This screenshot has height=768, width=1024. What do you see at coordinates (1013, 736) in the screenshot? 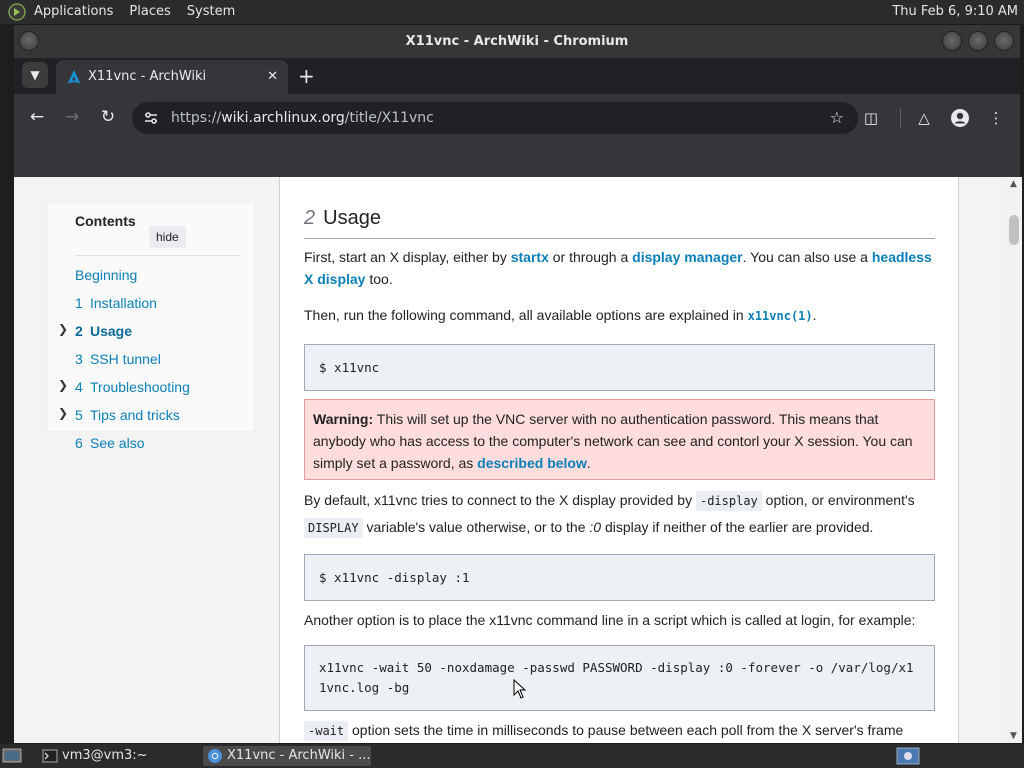
I see `scroll-down-icon: ▼` at bounding box center [1013, 736].